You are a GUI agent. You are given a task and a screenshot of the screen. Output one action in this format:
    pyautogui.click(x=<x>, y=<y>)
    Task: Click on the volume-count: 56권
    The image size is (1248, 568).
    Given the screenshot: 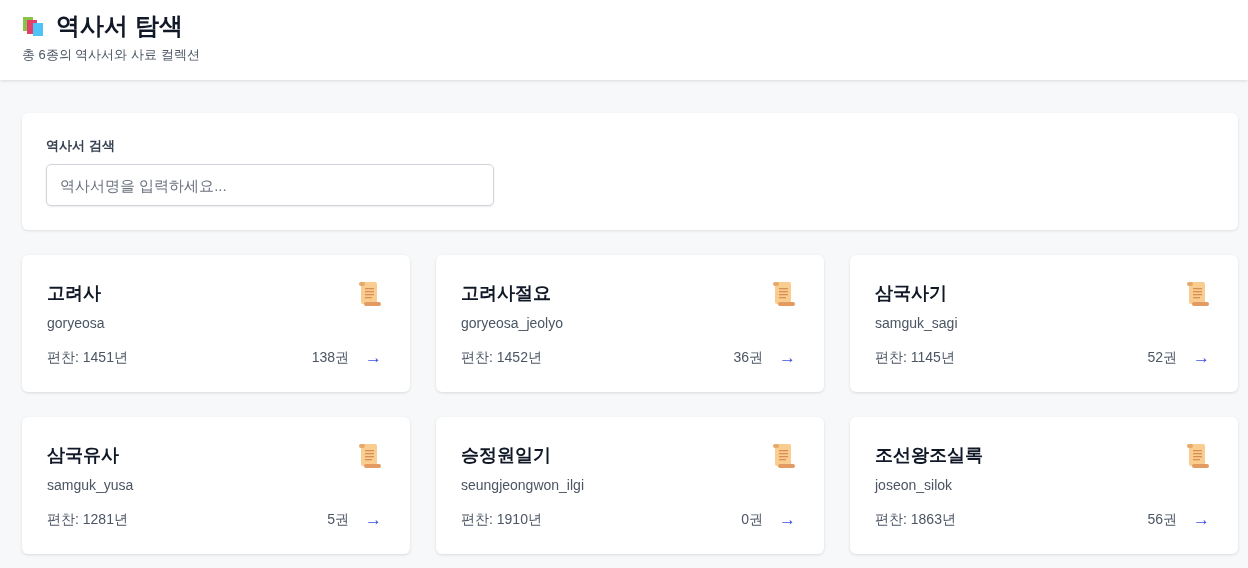 What is the action you would take?
    pyautogui.click(x=1162, y=520)
    